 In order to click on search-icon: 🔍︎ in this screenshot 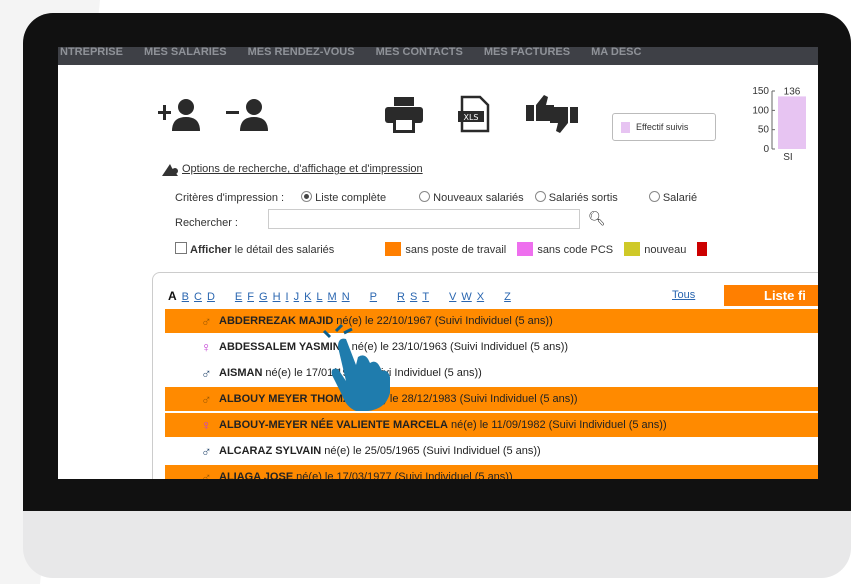, I will do `click(597, 218)`.